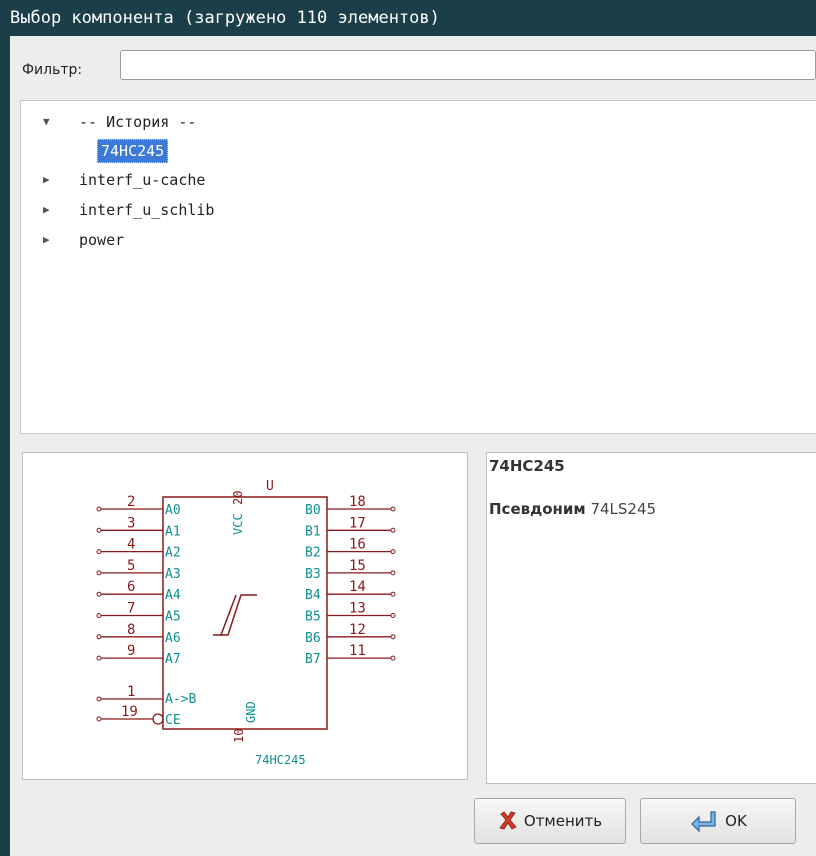 This screenshot has width=816, height=856. Describe the element at coordinates (270, 486) in the screenshot. I see `reference-label: U` at that location.